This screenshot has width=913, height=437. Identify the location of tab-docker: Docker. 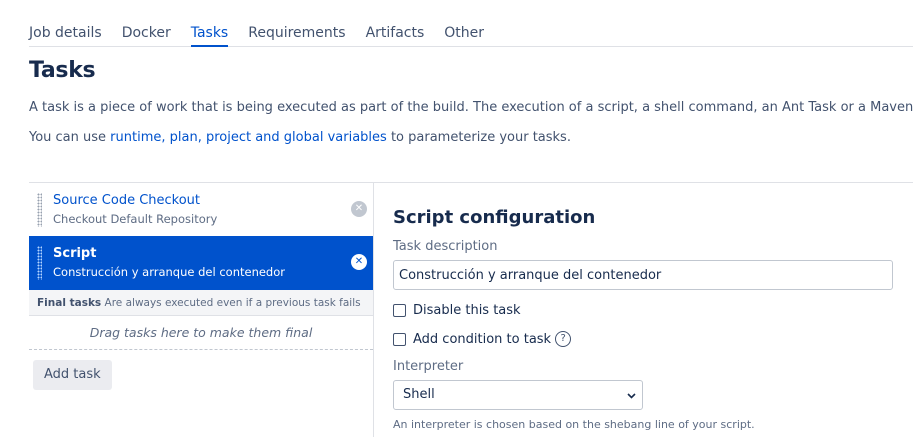
(146, 33).